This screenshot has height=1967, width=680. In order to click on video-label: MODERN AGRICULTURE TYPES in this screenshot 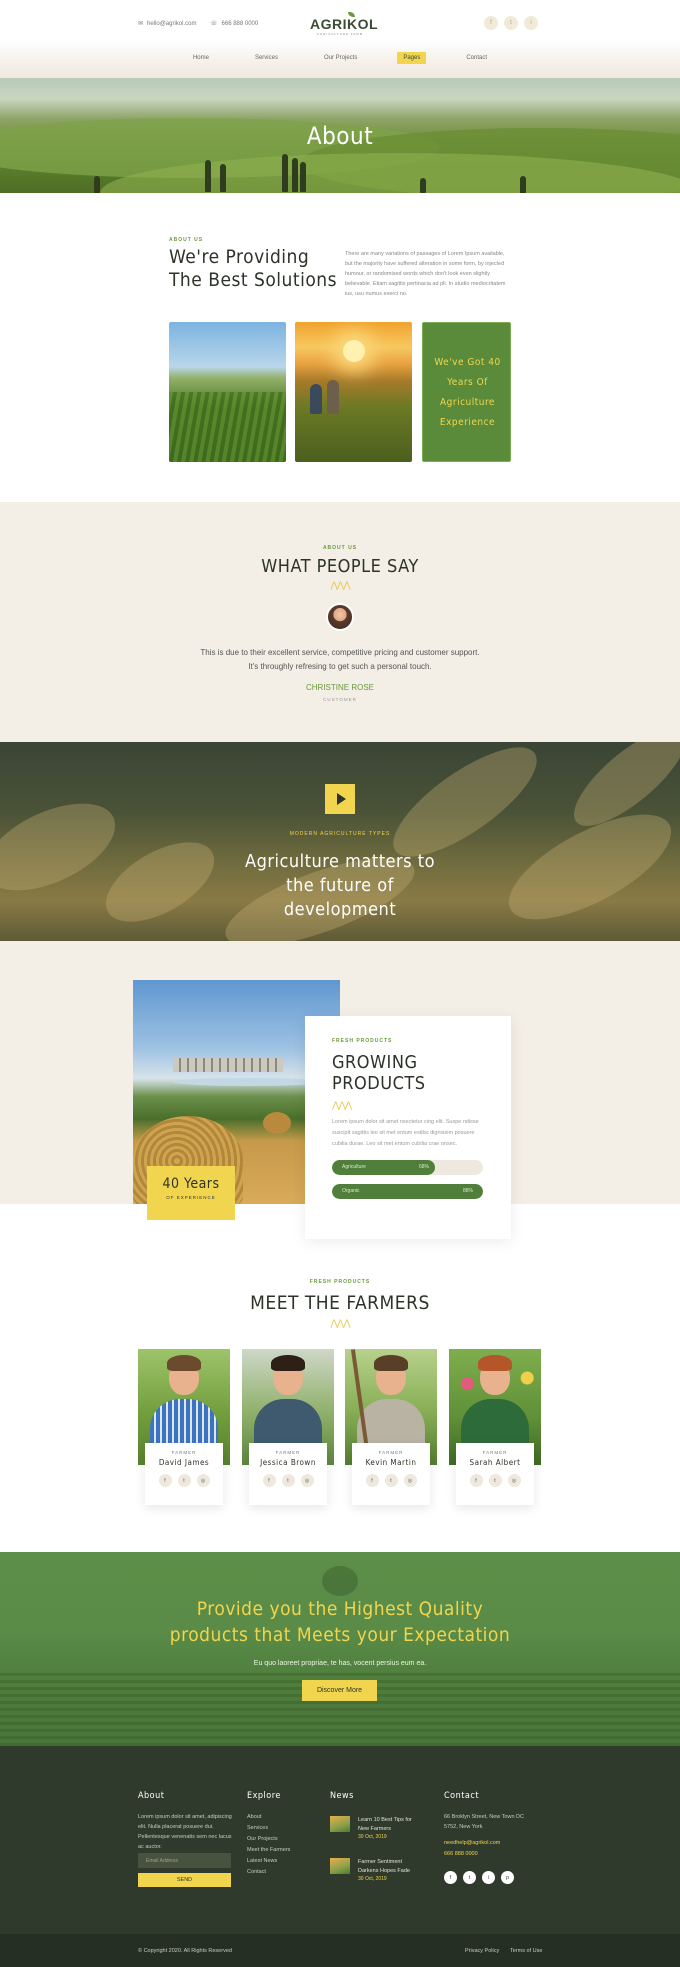, I will do `click(340, 834)`.